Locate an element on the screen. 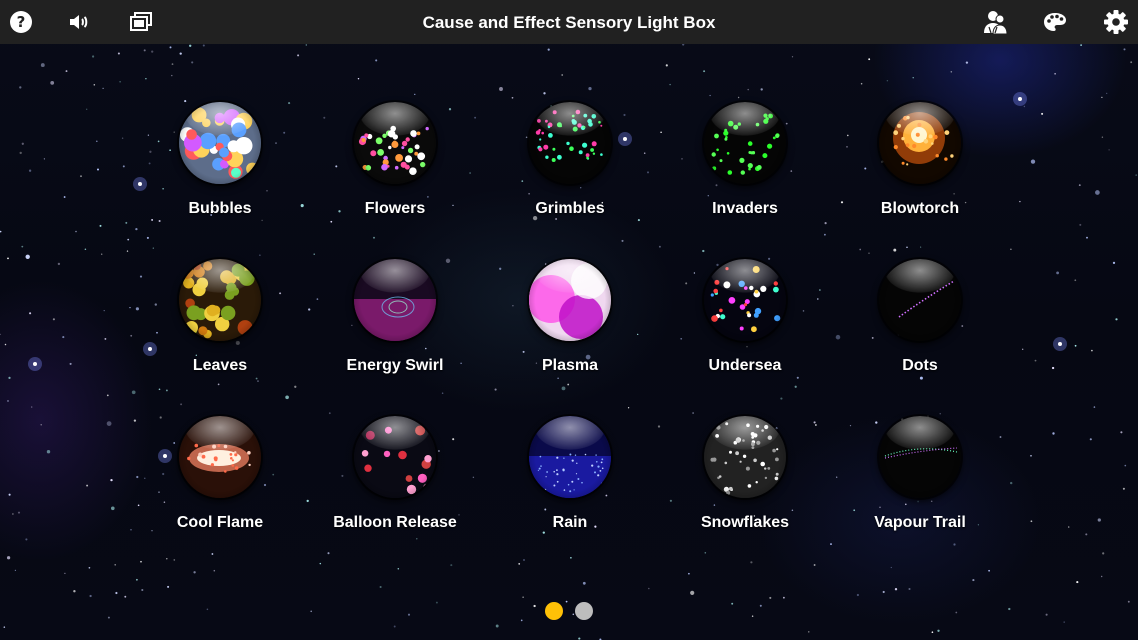 The image size is (1138, 640). effect-tile: Undersea is located at coordinates (745, 329).